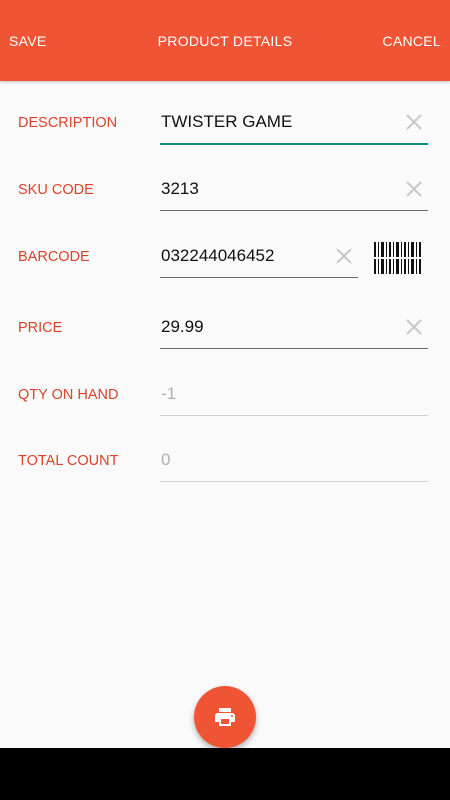 Image resolution: width=450 pixels, height=800 pixels. What do you see at coordinates (398, 258) in the screenshot?
I see `barcode-icon` at bounding box center [398, 258].